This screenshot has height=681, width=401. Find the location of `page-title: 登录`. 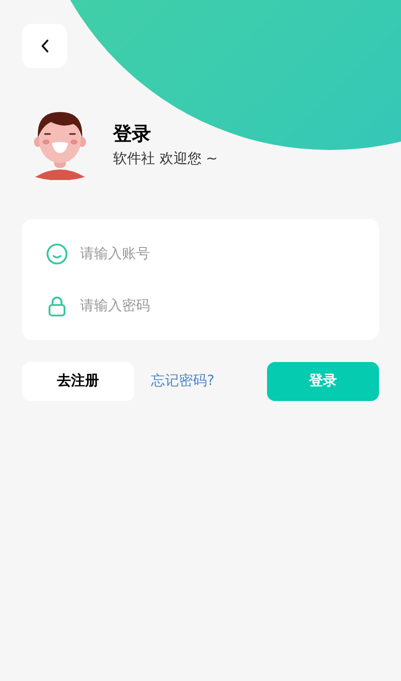

page-title: 登录 is located at coordinates (132, 134).